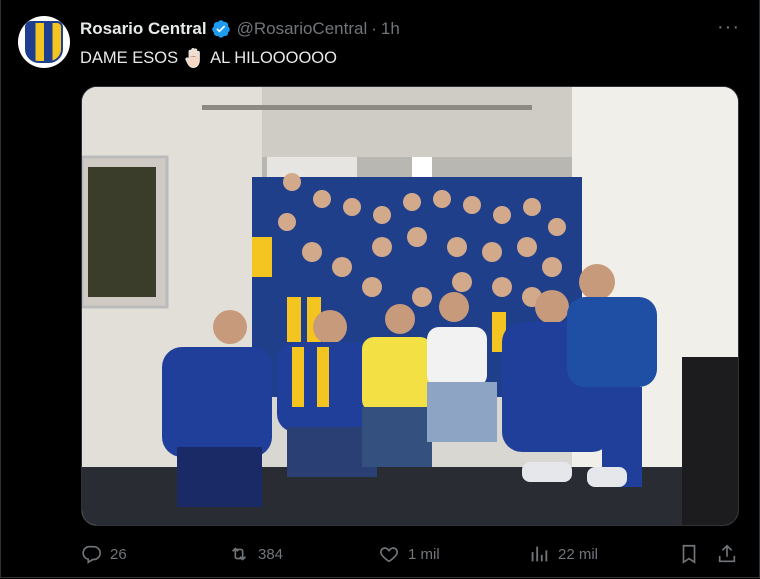  I want to click on bookmark-button, so click(693, 554).